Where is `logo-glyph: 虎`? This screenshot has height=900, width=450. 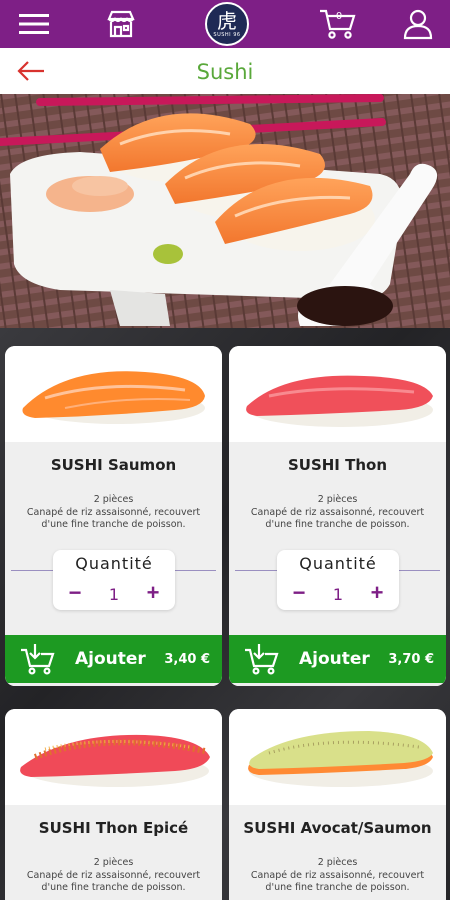
logo-glyph: 虎 is located at coordinates (227, 20).